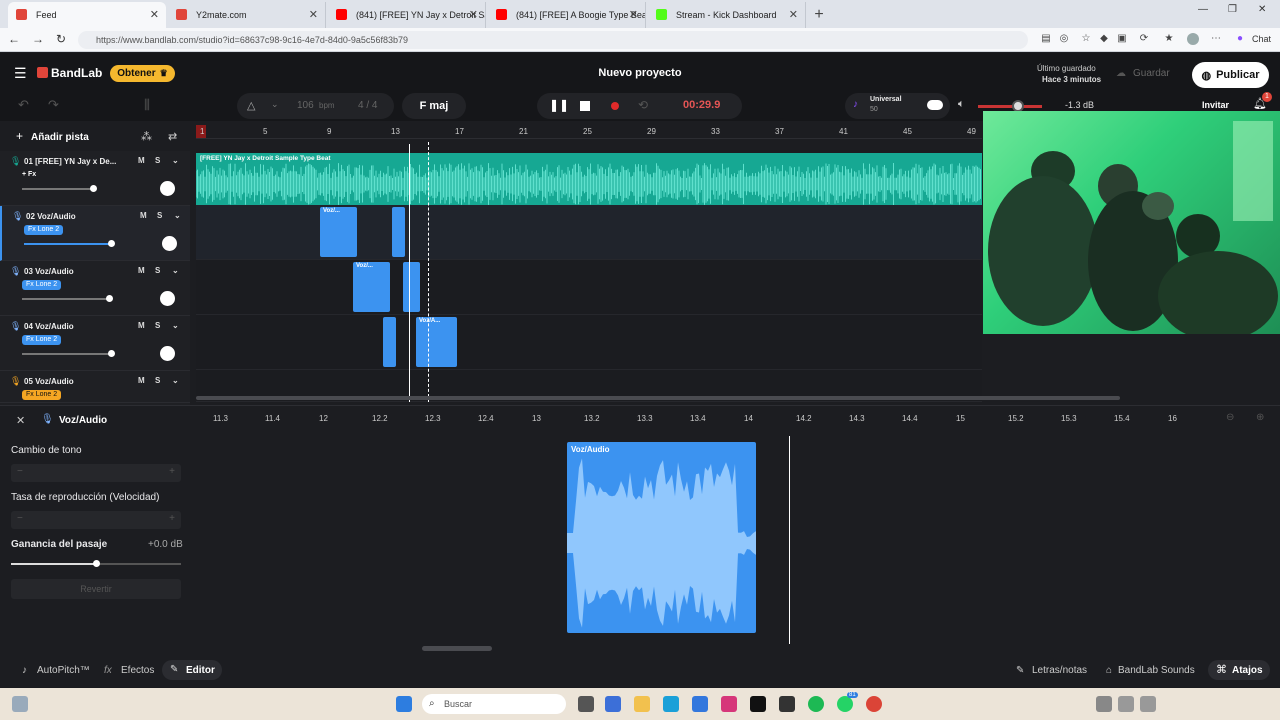 The width and height of the screenshot is (1280, 720). I want to click on magic-wand-icon: ⁂, so click(146, 136).